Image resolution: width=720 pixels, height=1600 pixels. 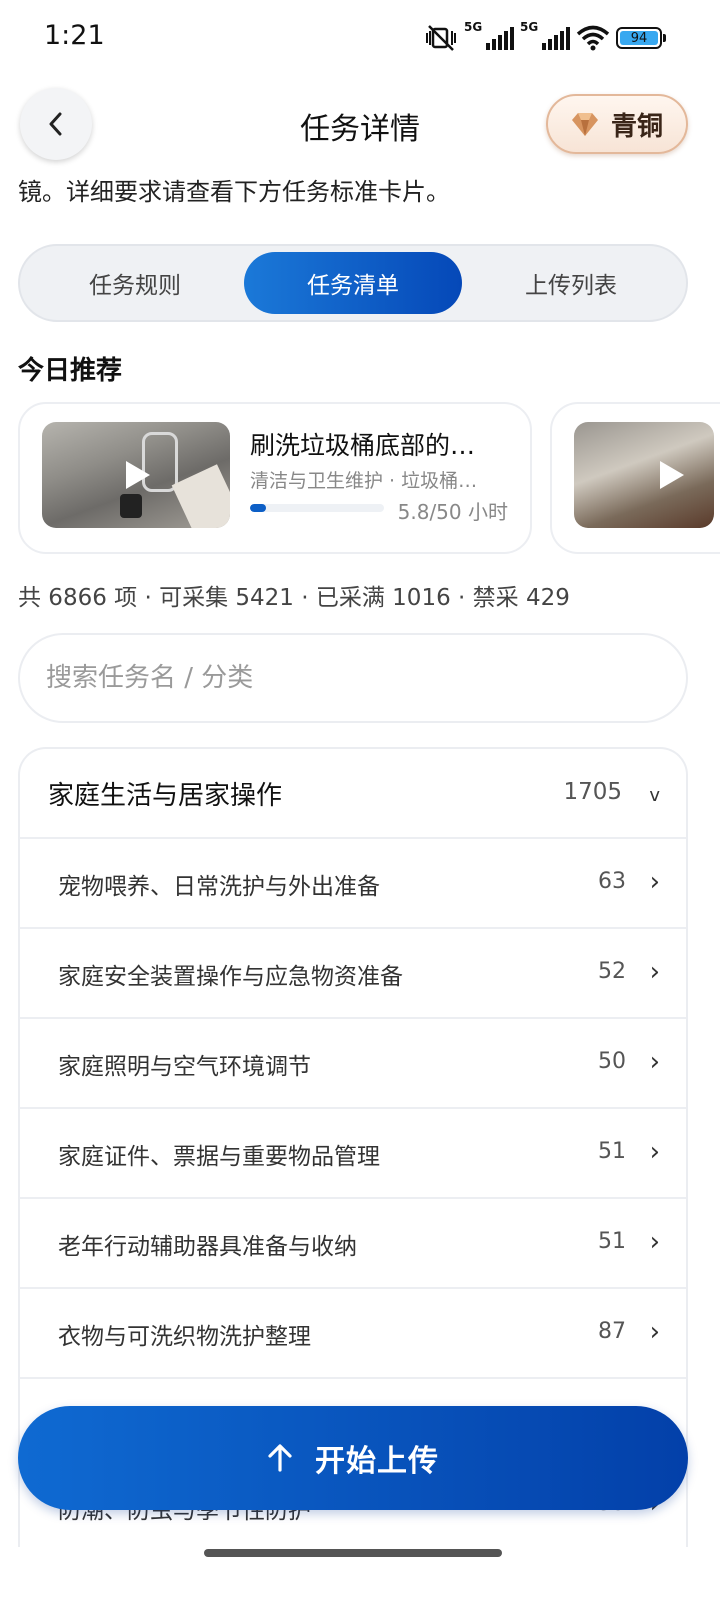 I want to click on search-box, so click(x=353, y=678).